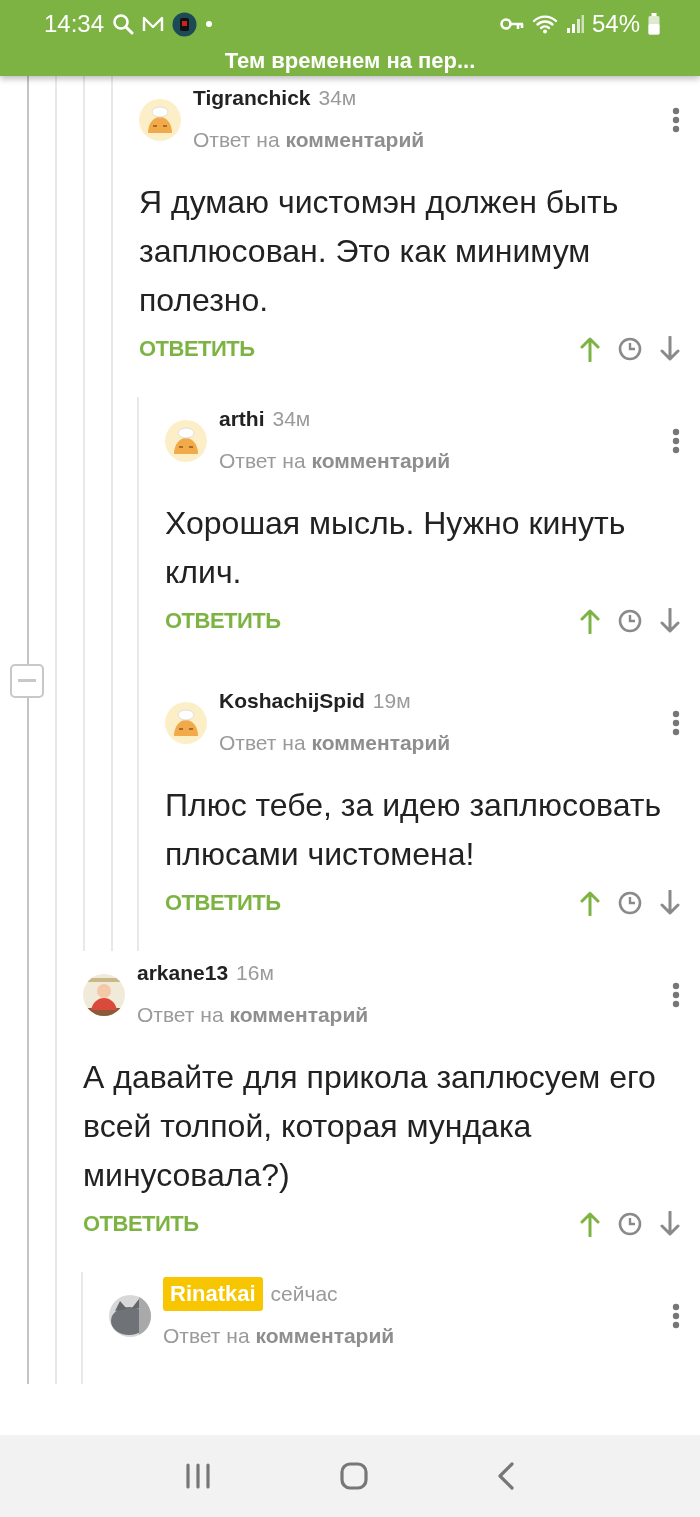  Describe the element at coordinates (252, 98) in the screenshot. I see `username: Tigranchick` at that location.